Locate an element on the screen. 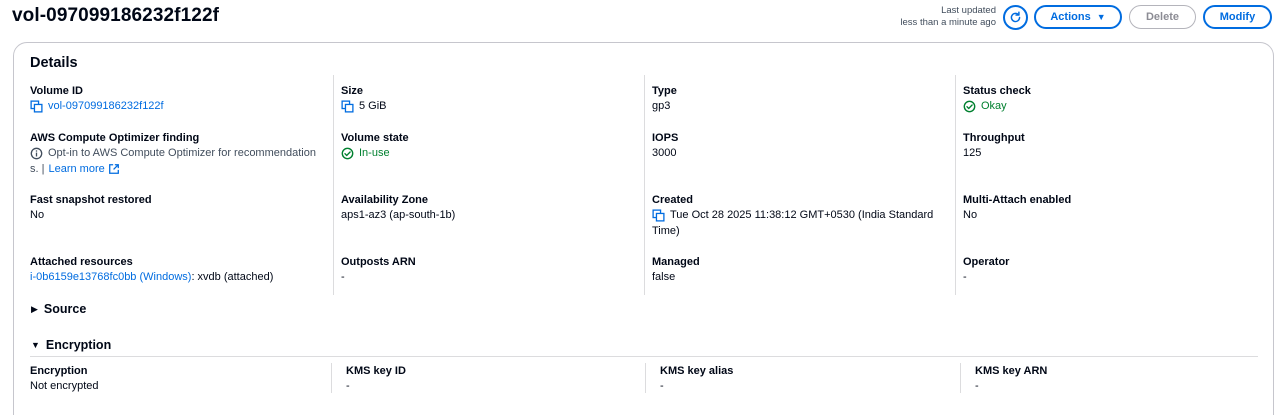 This screenshot has width=1280, height=415. attached-resources-label: Attached resources is located at coordinates (81, 262).